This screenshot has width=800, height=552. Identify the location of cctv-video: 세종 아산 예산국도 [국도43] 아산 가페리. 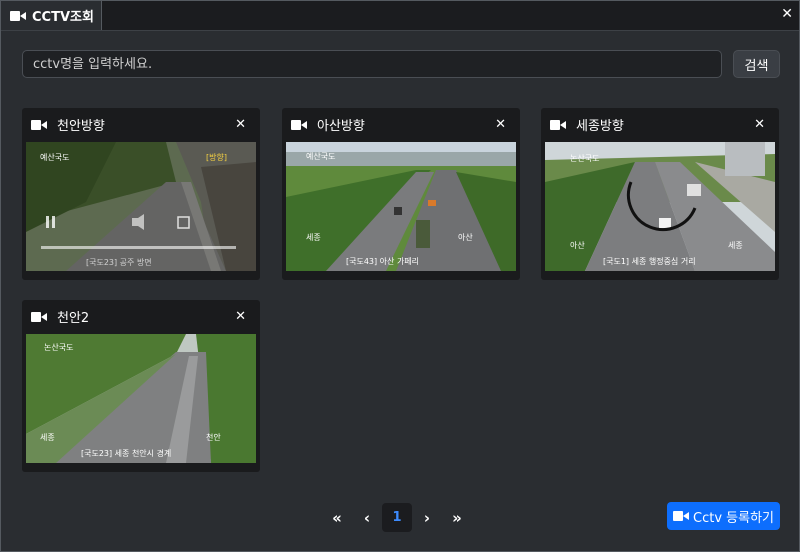
(401, 206).